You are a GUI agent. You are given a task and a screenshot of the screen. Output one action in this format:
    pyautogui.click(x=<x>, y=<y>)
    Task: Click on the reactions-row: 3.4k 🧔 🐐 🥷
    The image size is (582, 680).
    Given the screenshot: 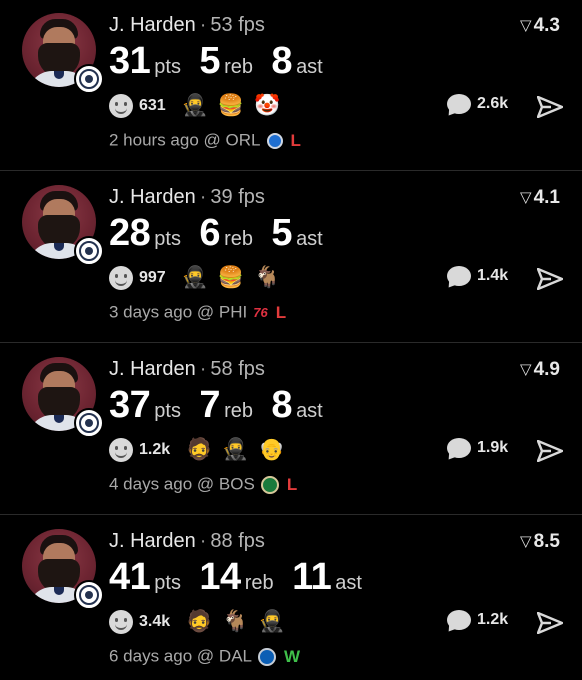 What is the action you would take?
    pyautogui.click(x=202, y=623)
    